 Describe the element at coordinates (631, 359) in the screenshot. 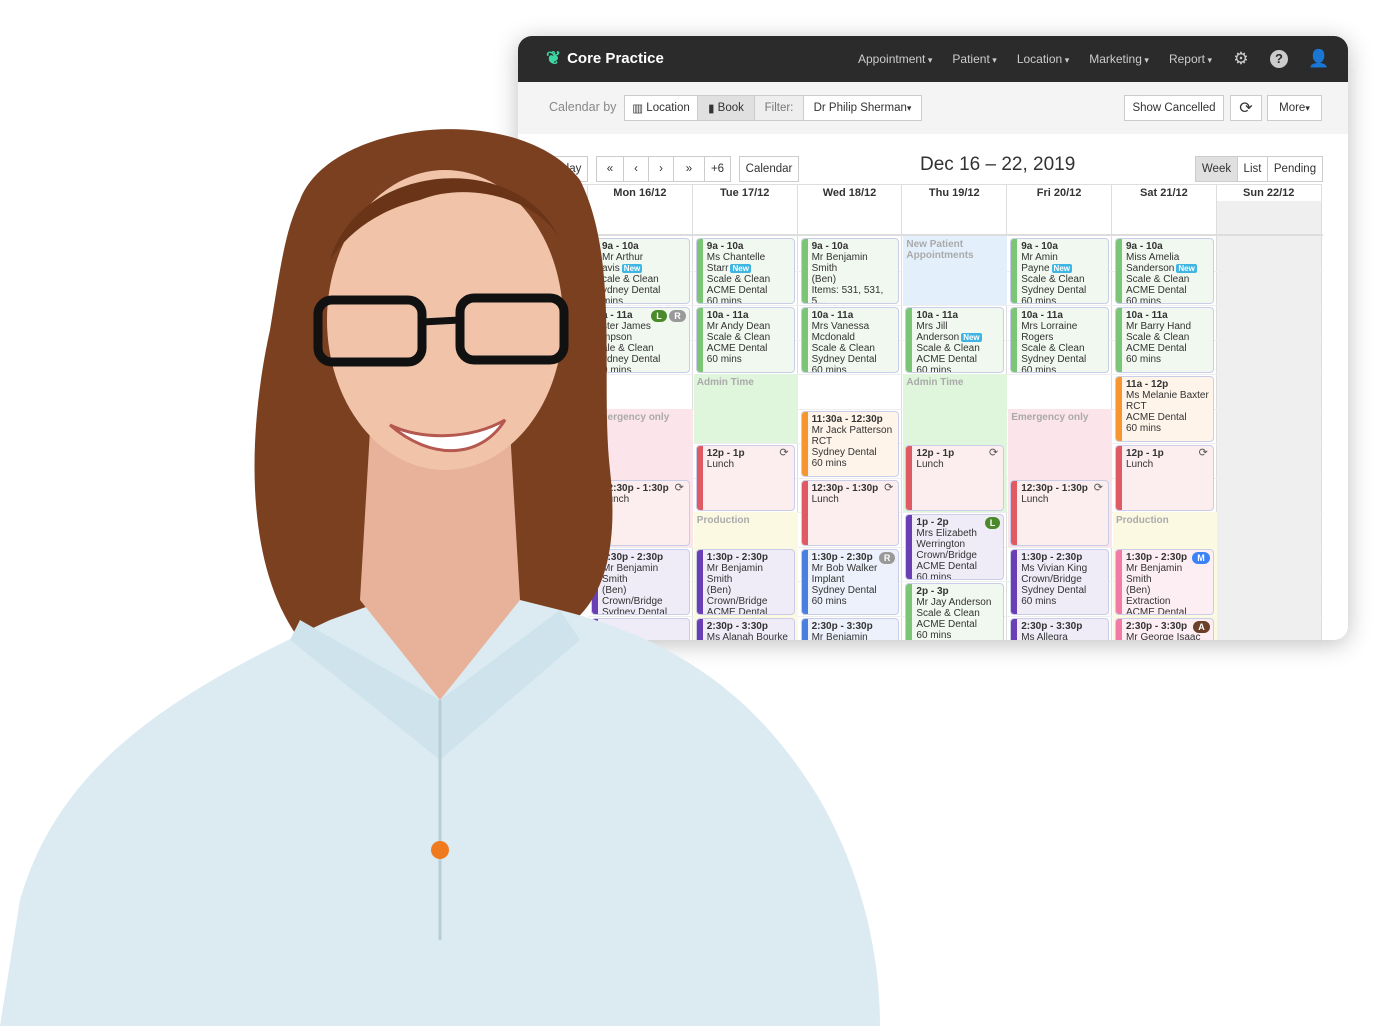

I see `appointment-detail-text: ydney Dental` at that location.